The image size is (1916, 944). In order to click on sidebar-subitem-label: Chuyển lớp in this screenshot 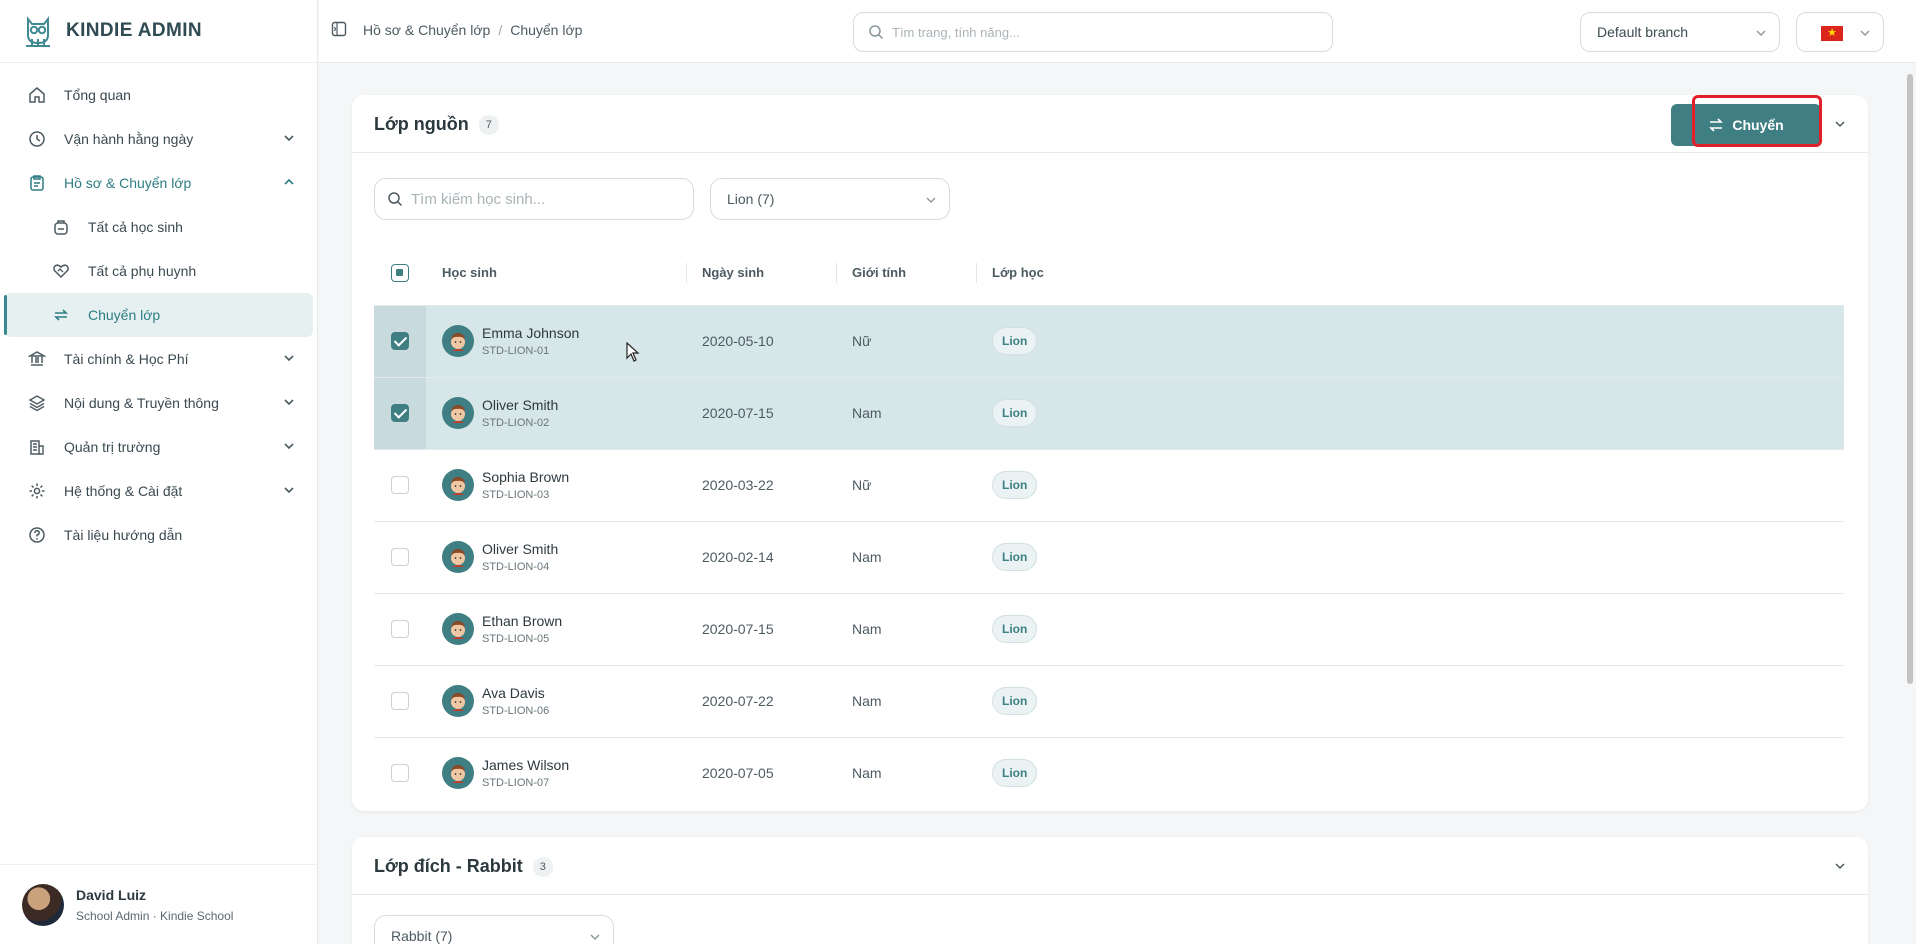, I will do `click(124, 315)`.